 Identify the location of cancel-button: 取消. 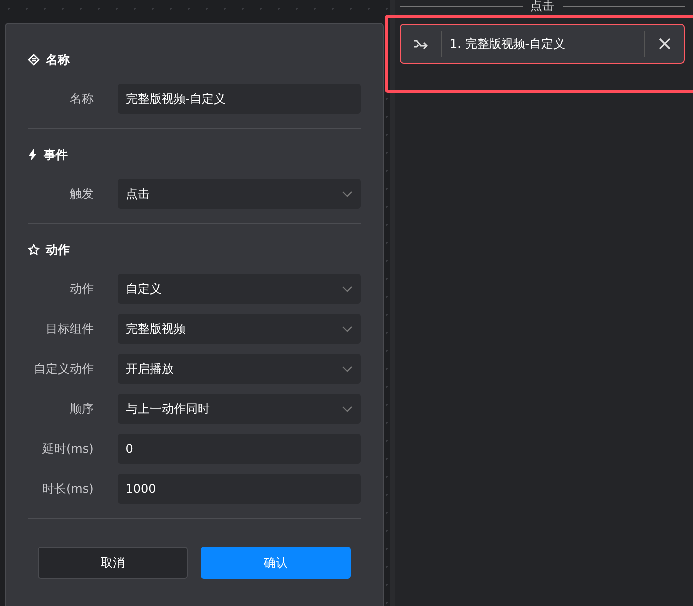
(113, 563).